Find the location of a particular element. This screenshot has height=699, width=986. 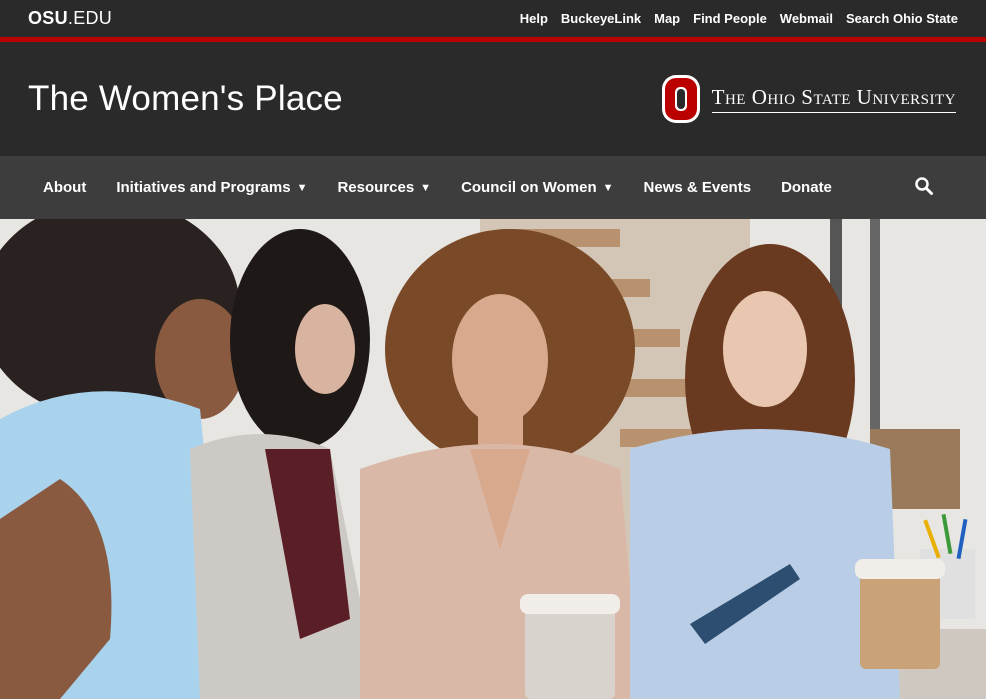

block-o-logo-icon is located at coordinates (680, 99).